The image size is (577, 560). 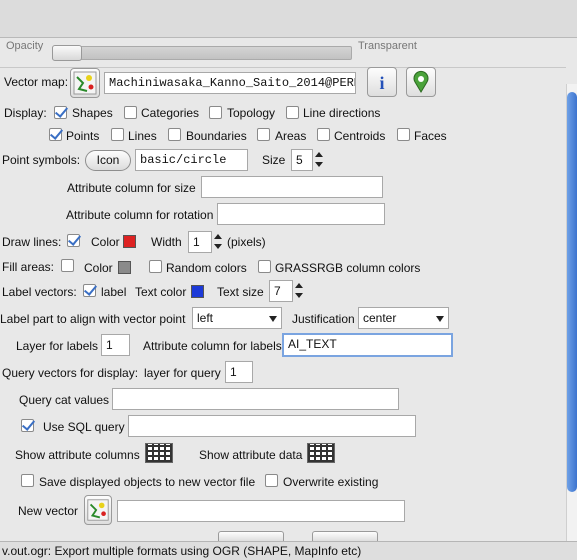 I want to click on lines-checkbox, so click(x=117, y=134).